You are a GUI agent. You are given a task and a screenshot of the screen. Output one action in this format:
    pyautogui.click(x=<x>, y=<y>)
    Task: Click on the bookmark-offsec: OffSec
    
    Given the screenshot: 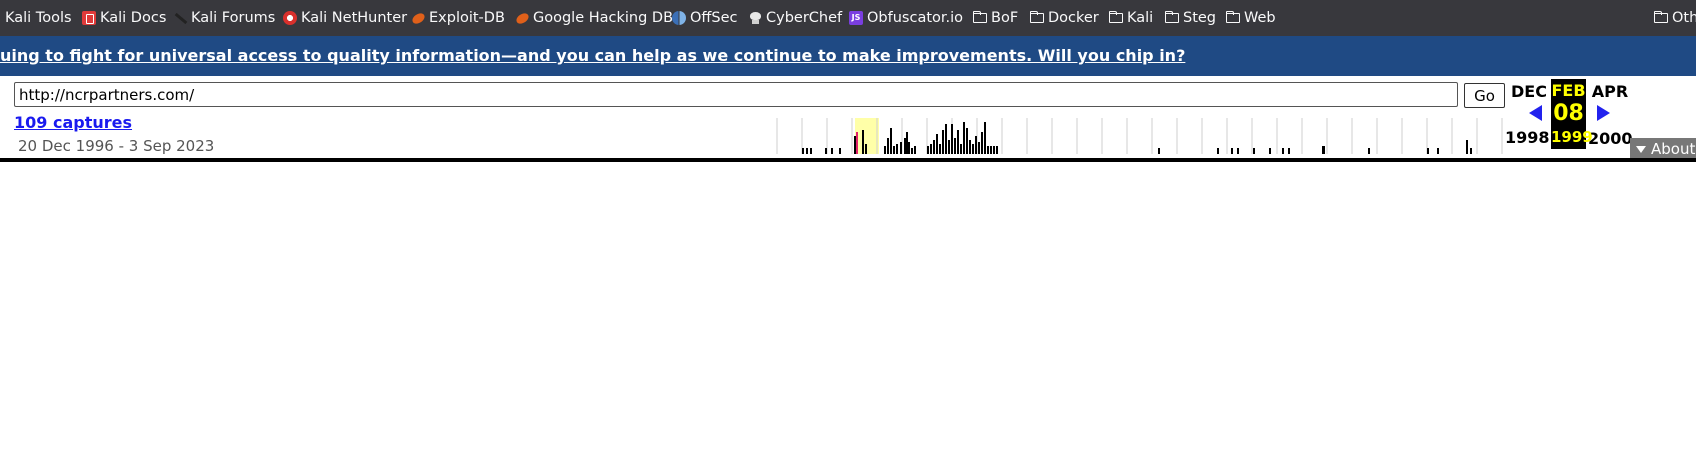 What is the action you would take?
    pyautogui.click(x=705, y=18)
    